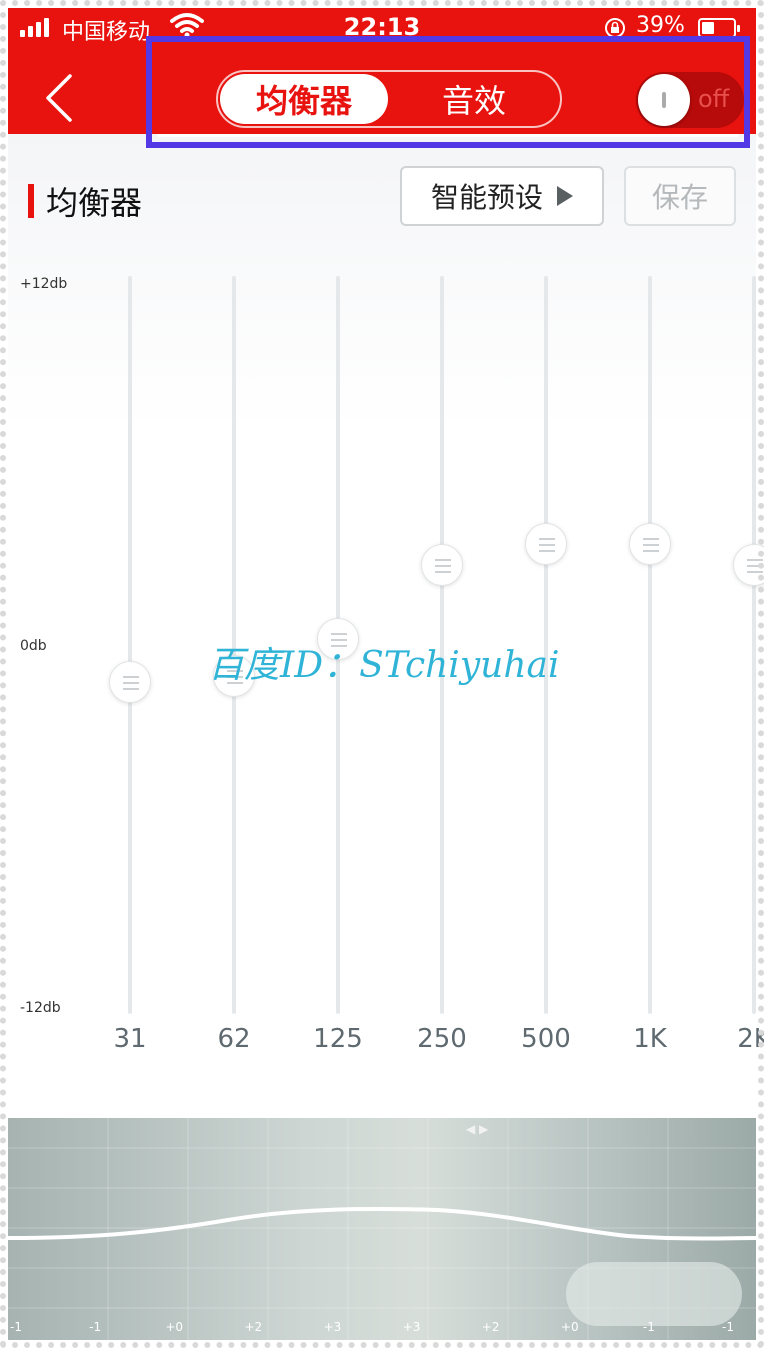 The height and width of the screenshot is (1348, 764). What do you see at coordinates (58, 98) in the screenshot?
I see `back-chevron-icon` at bounding box center [58, 98].